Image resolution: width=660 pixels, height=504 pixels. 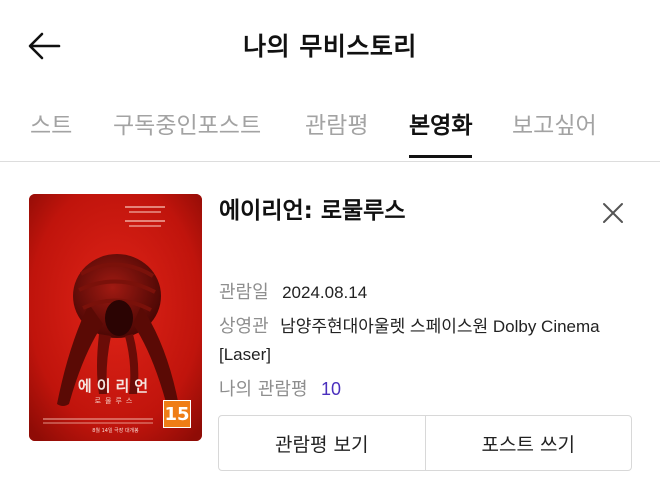 I want to click on theater-value: 남양주현대아울렛 스페이스원 Dolby Cinema [Laser], so click(x=409, y=340).